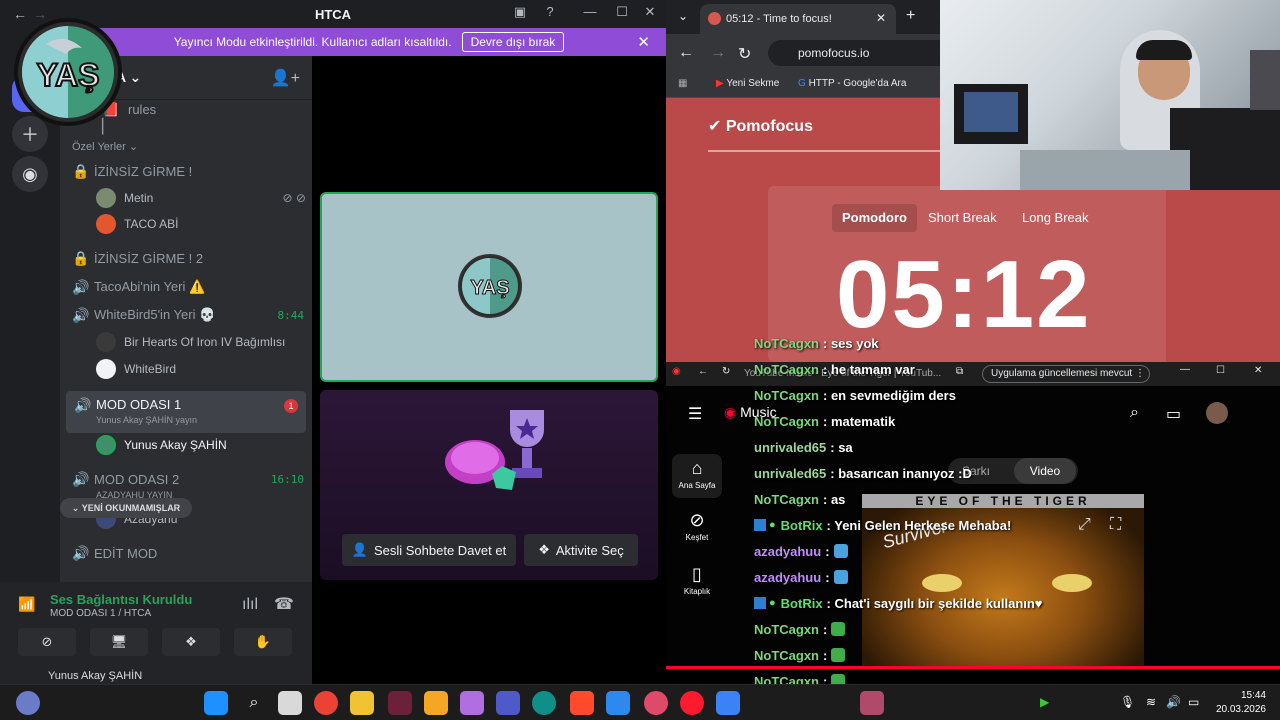  Describe the element at coordinates (105, 146) in the screenshot. I see `category-header: Özel Yerler ⌄` at that location.